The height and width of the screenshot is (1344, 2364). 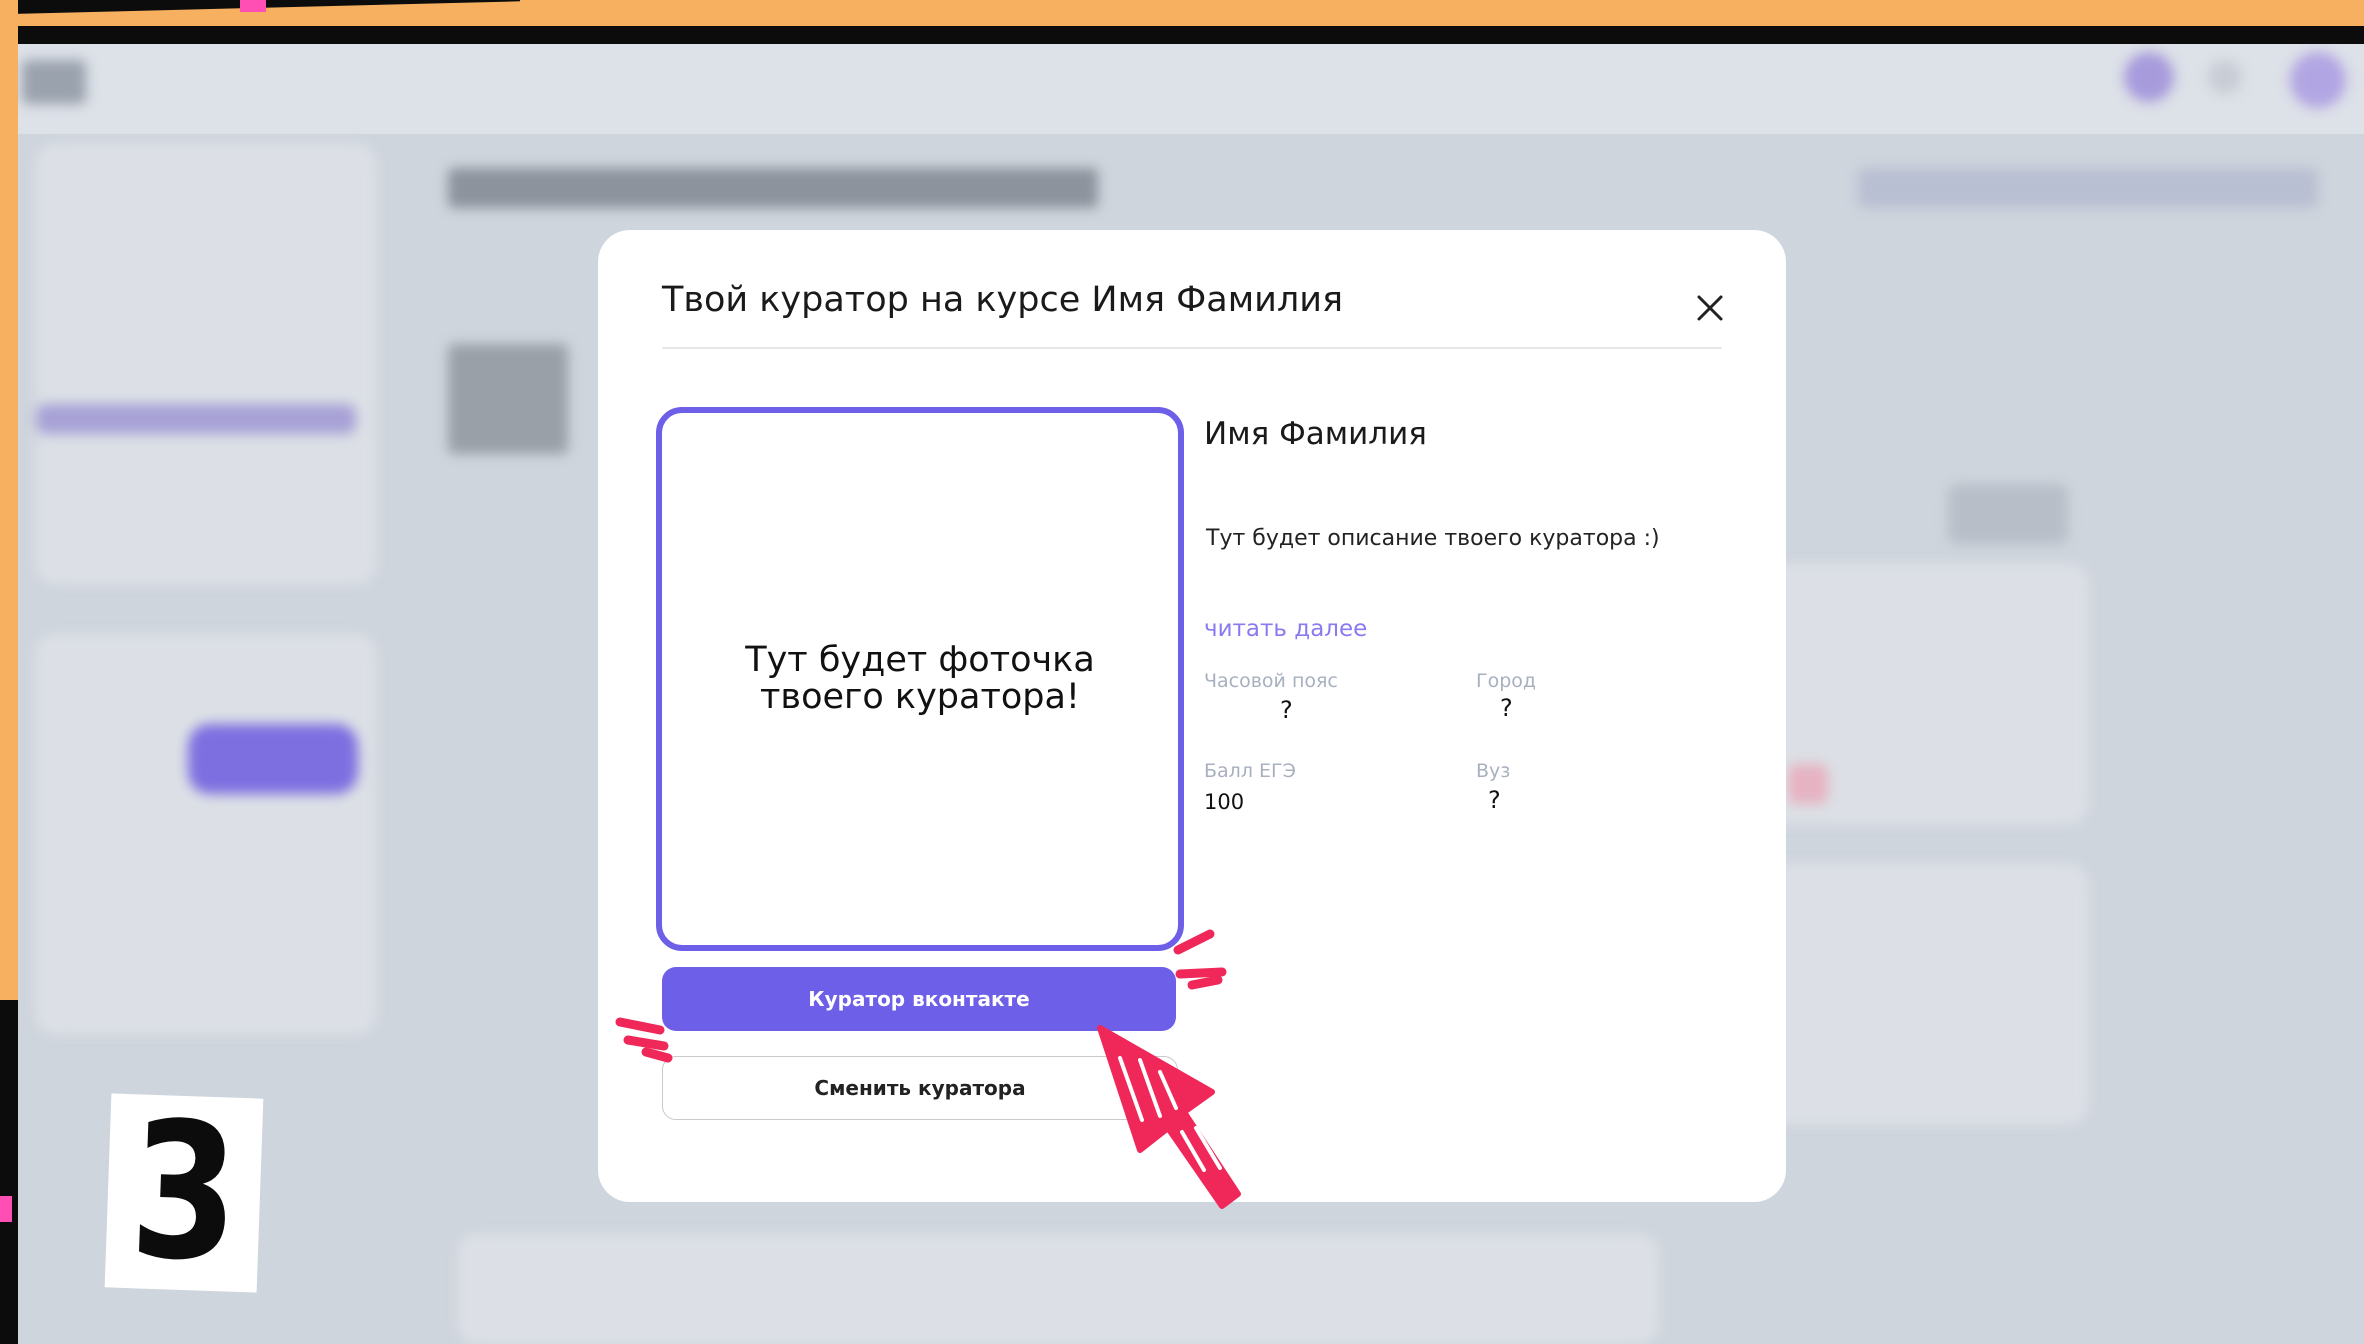 What do you see at coordinates (2008, 514) in the screenshot?
I see `background-chip` at bounding box center [2008, 514].